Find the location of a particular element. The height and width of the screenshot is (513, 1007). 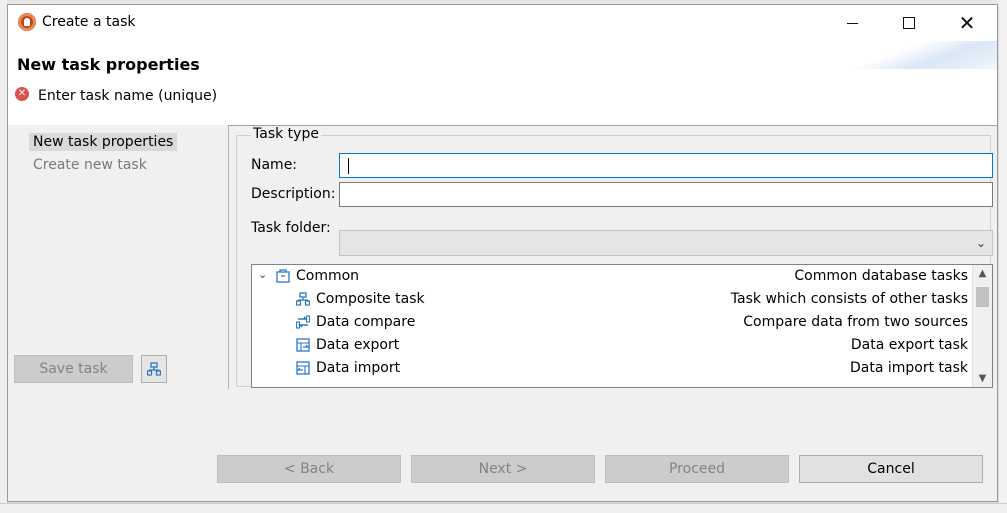

tree-category-common: ⌄ Common Common database tasks is located at coordinates (613, 276).